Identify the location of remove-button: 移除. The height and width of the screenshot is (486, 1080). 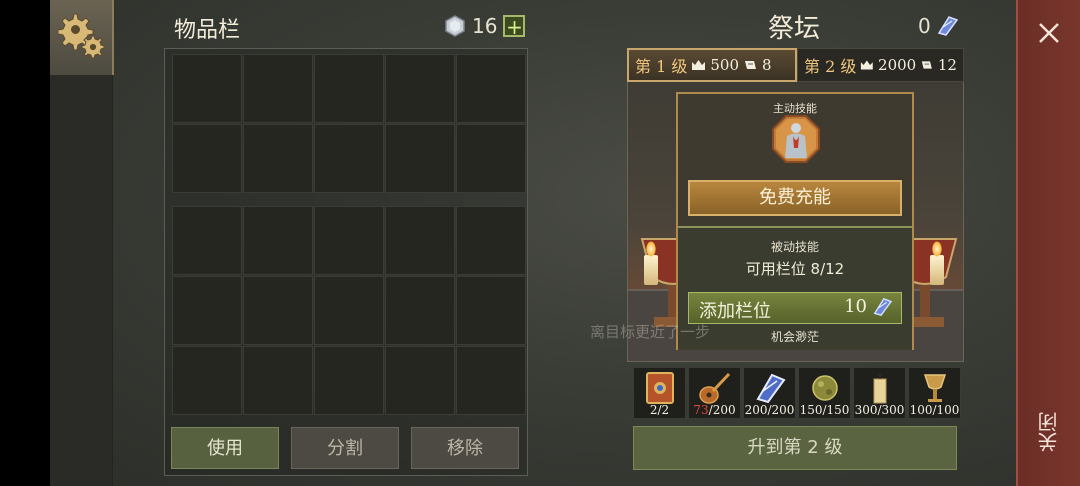
(465, 448).